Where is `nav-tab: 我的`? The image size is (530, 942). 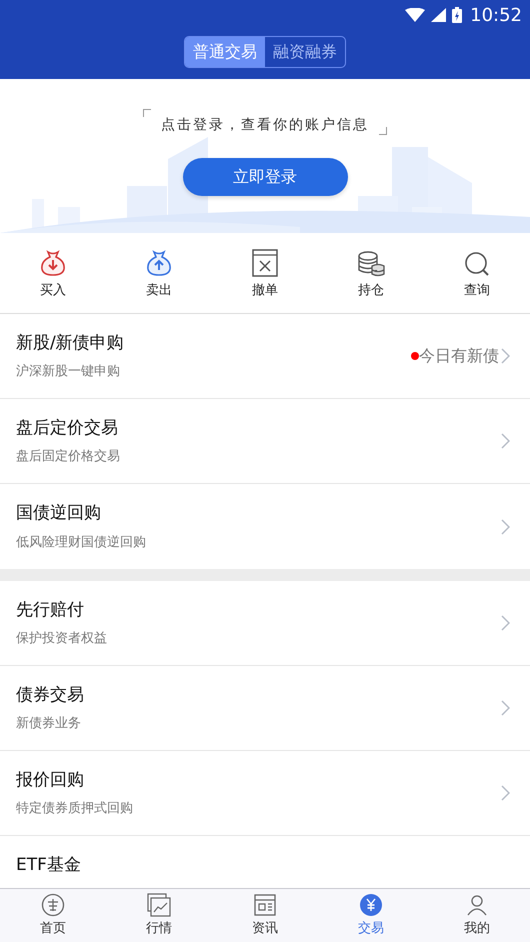 nav-tab: 我的 is located at coordinates (477, 915).